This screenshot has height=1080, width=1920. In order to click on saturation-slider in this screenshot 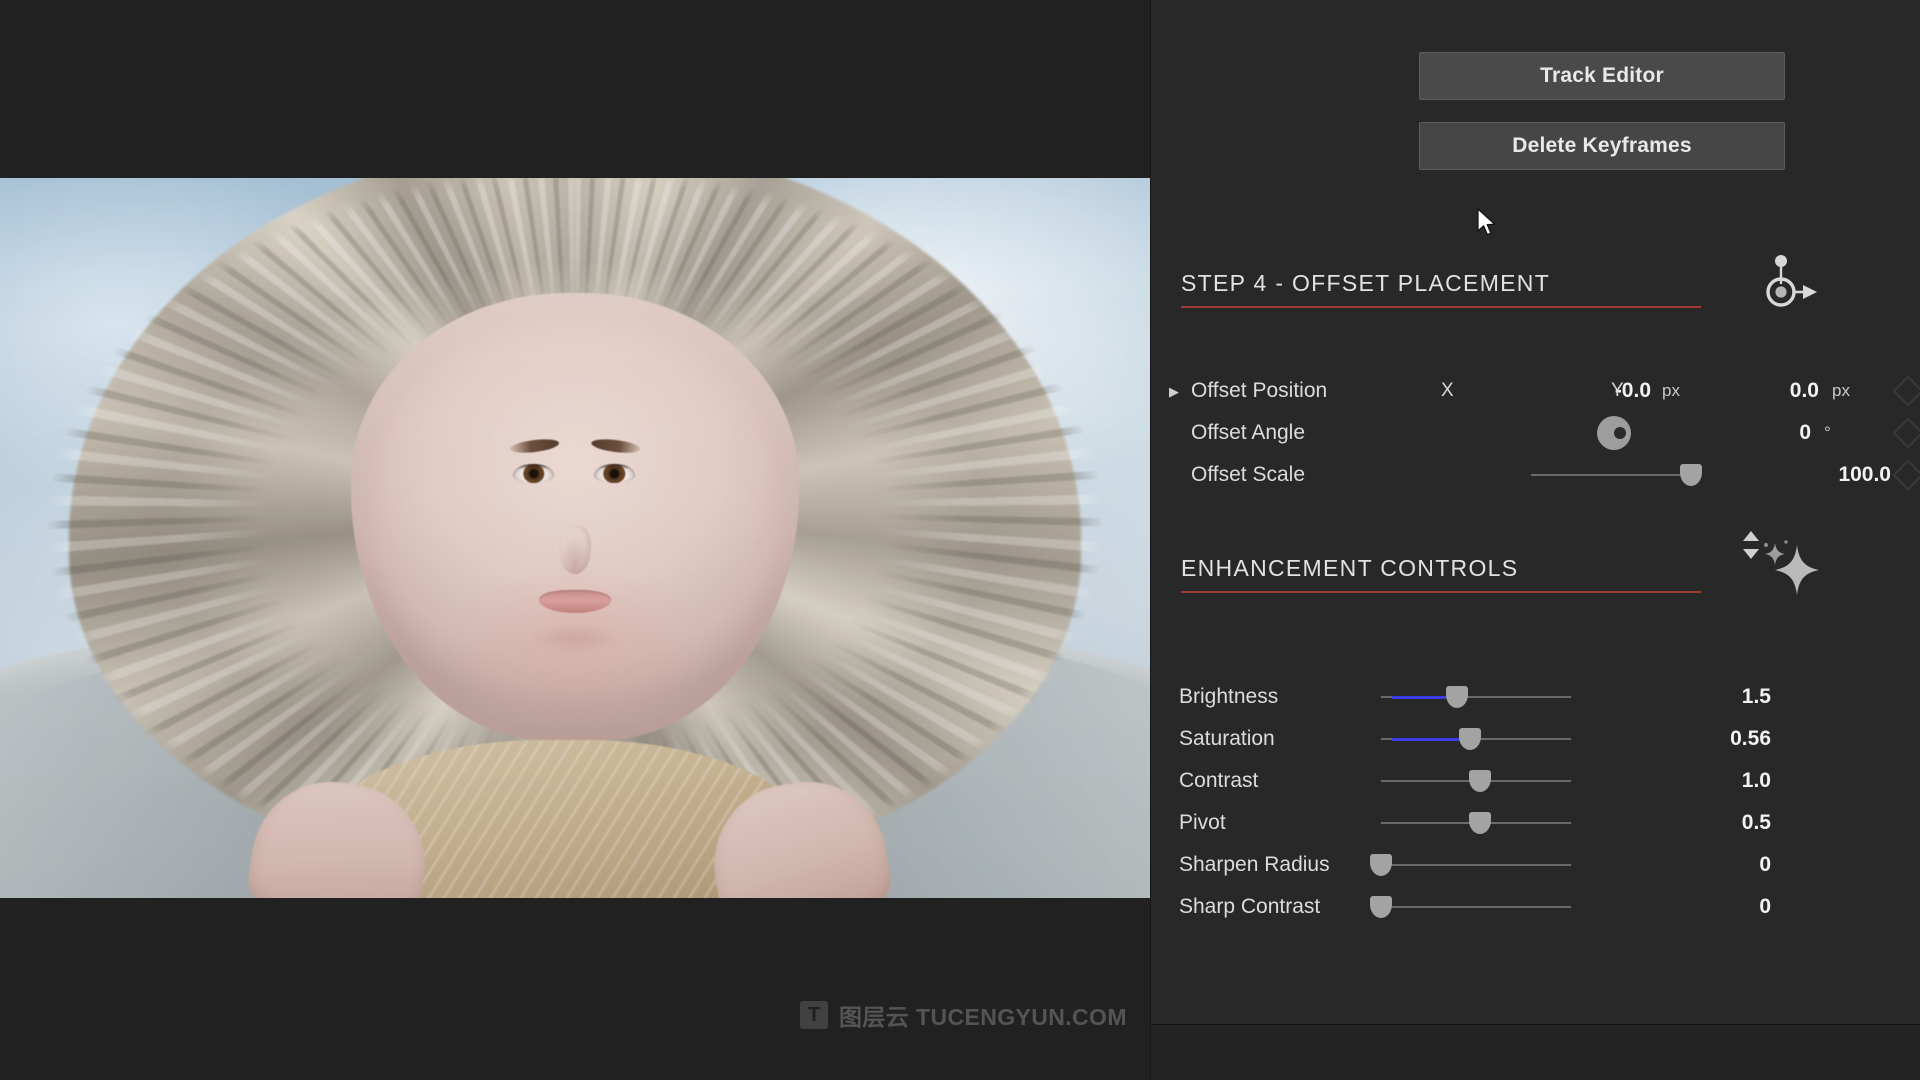, I will do `click(1476, 739)`.